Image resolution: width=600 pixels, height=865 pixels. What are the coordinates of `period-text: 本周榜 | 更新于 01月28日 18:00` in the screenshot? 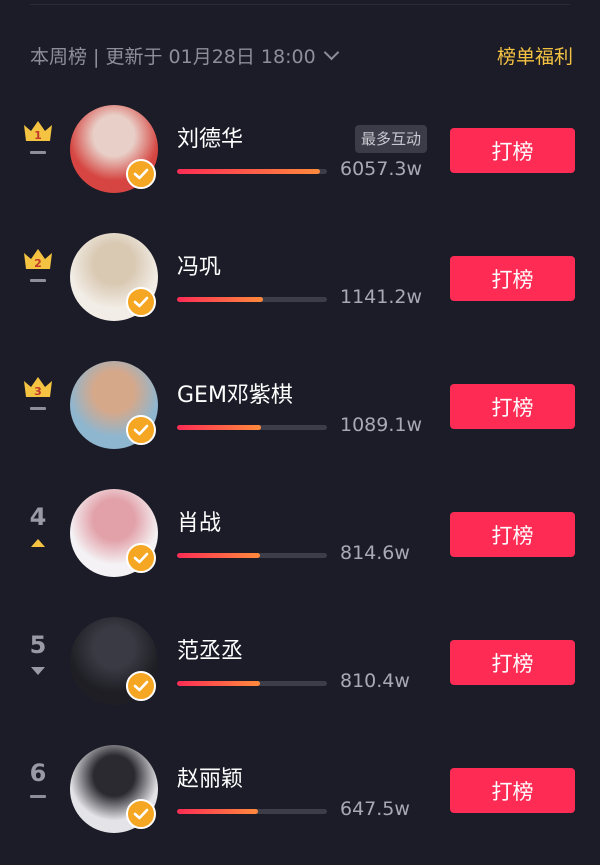 It's located at (173, 56).